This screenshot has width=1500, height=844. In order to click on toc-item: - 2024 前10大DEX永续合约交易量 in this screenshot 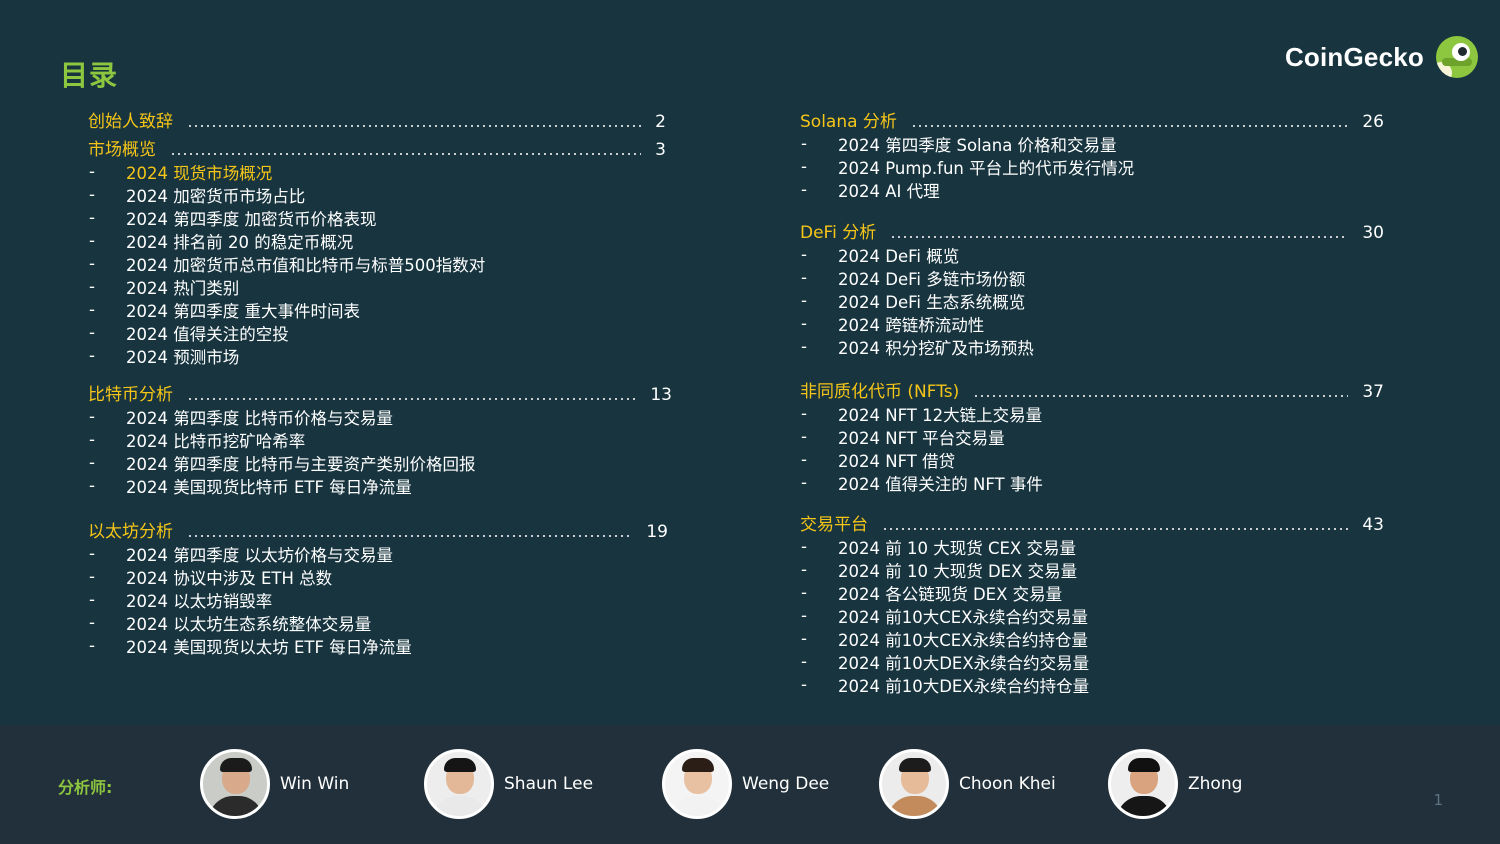, I will do `click(1092, 661)`.